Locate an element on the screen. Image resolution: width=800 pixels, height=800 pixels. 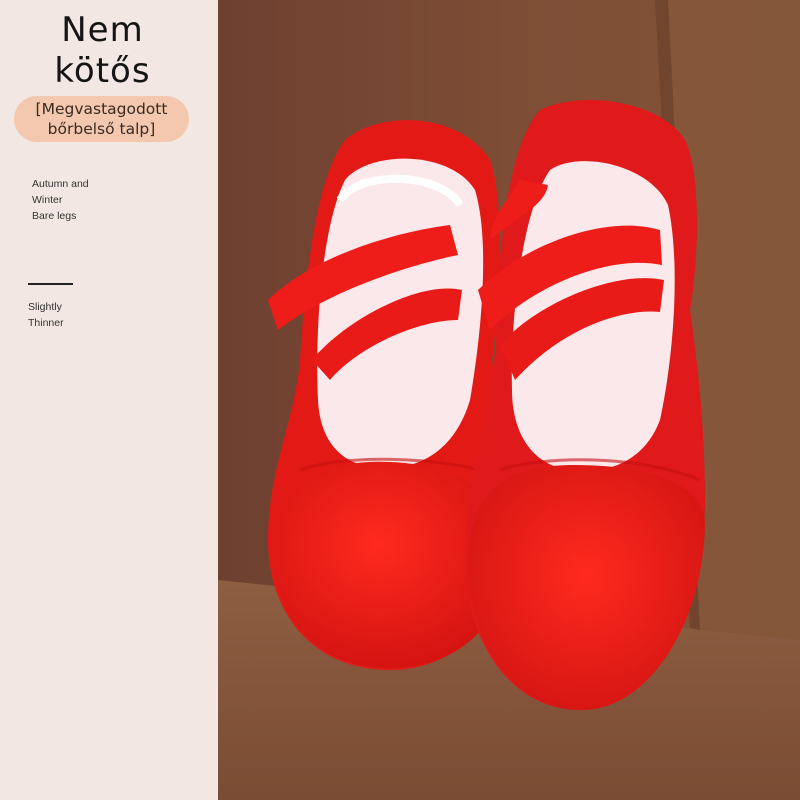
thickness-label-2: Thinner is located at coordinates (46, 323).